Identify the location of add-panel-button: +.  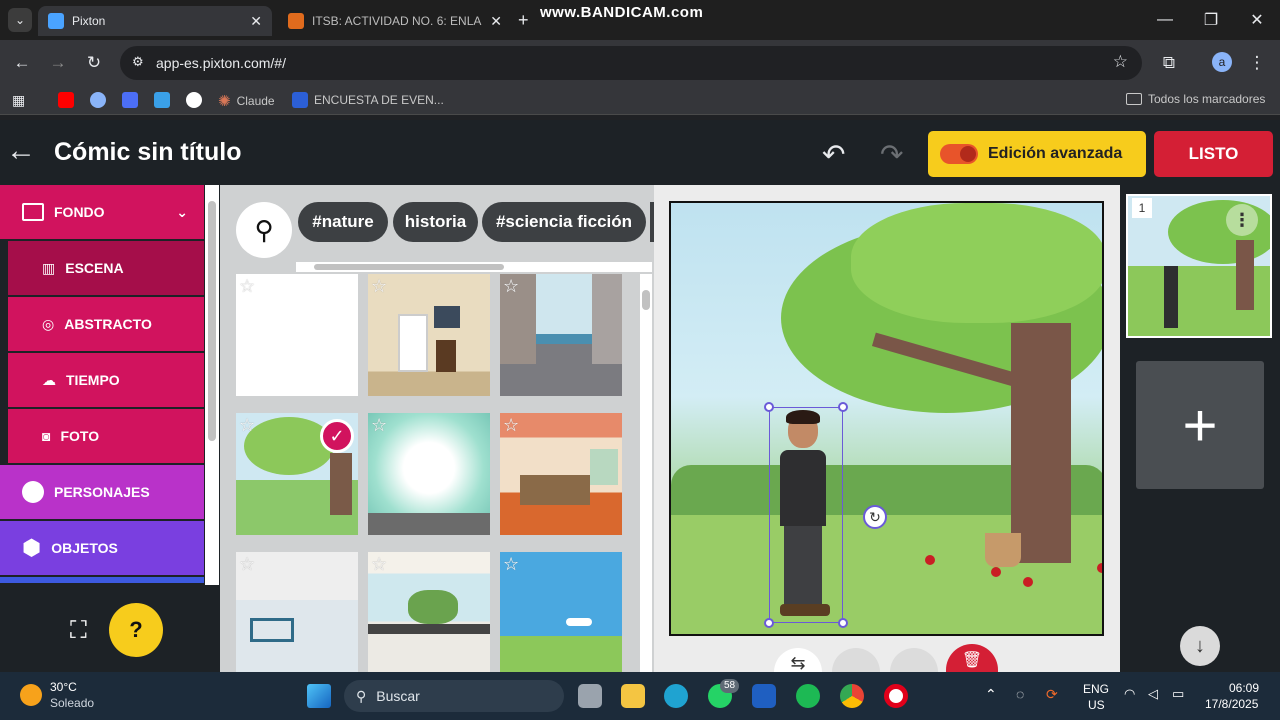
(1200, 425).